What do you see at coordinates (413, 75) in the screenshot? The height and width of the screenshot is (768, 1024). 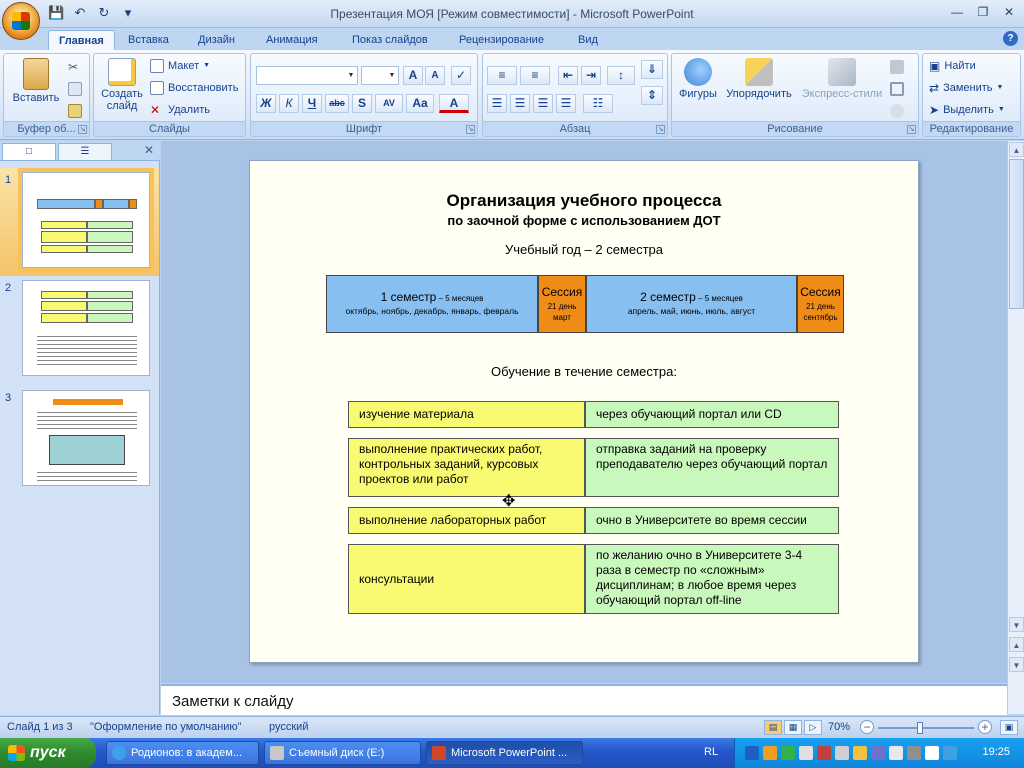 I see `grow-font-button: A` at bounding box center [413, 75].